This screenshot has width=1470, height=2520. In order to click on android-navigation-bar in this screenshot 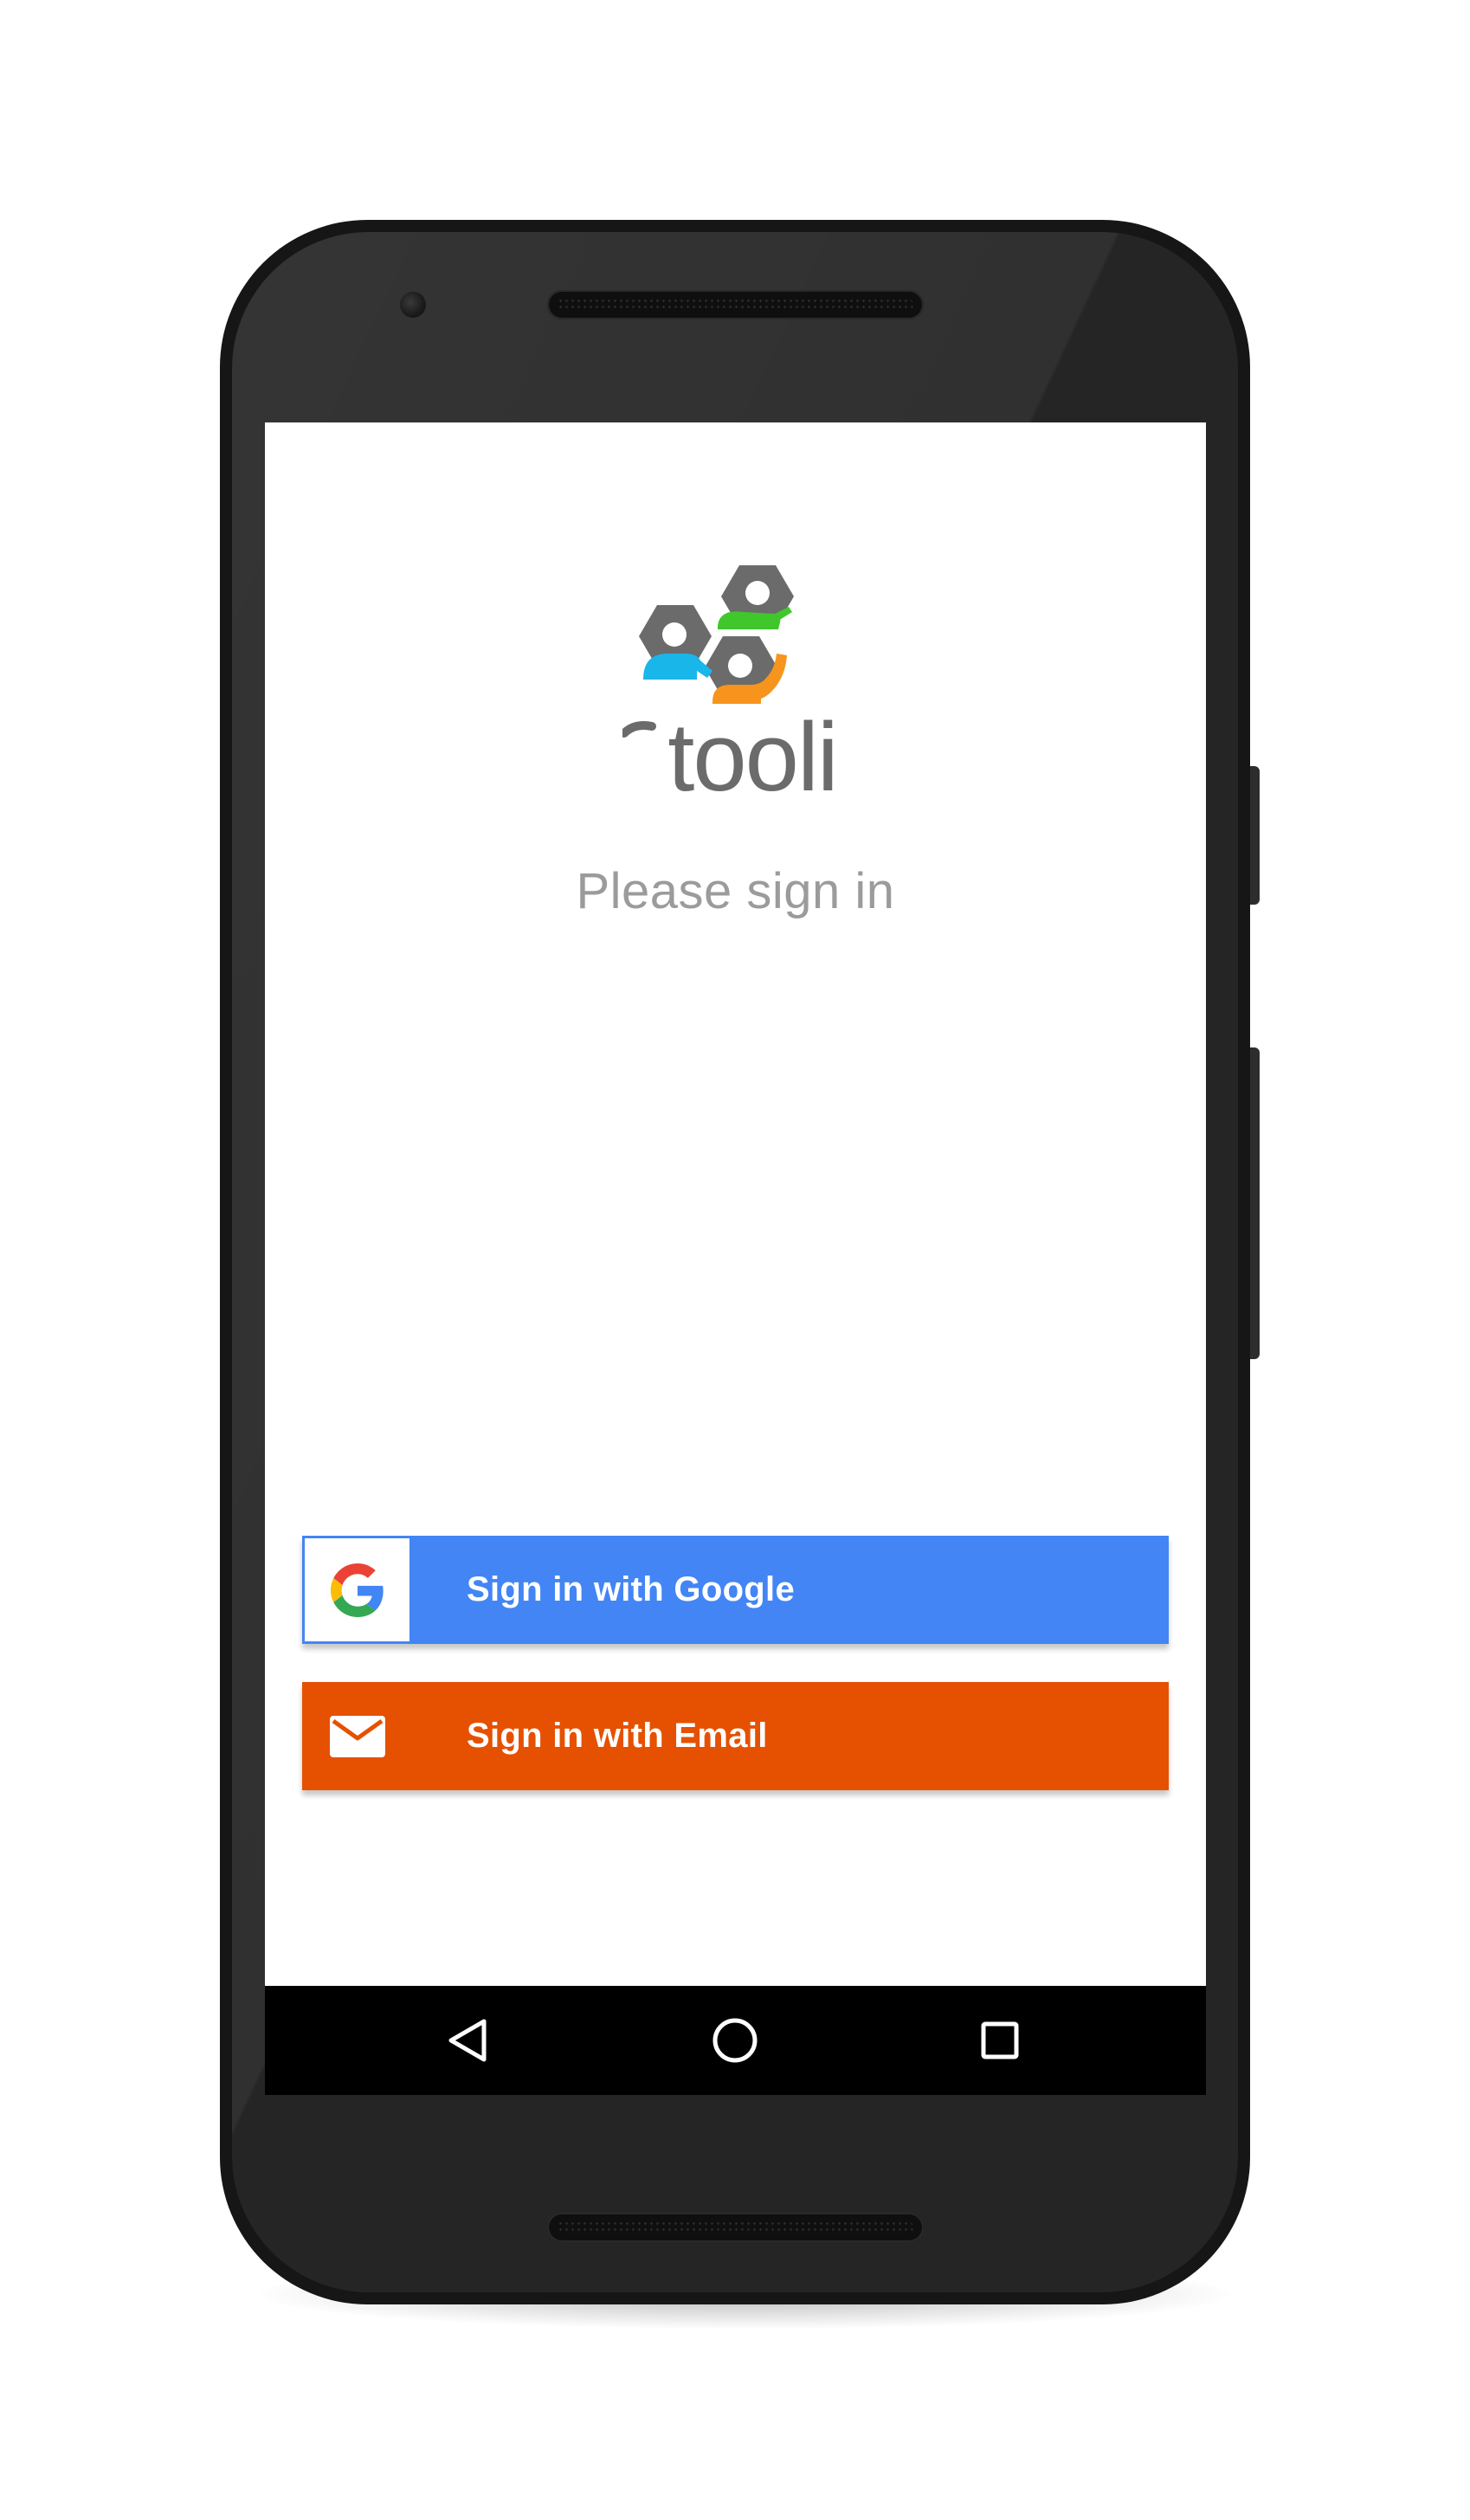, I will do `click(736, 2040)`.